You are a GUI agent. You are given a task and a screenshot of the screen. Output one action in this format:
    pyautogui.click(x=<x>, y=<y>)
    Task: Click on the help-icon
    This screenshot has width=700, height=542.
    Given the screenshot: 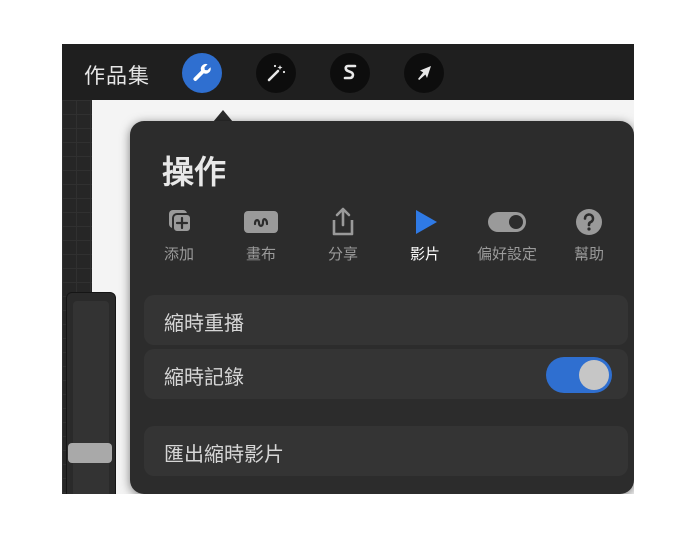 What is the action you would take?
    pyautogui.click(x=589, y=222)
    